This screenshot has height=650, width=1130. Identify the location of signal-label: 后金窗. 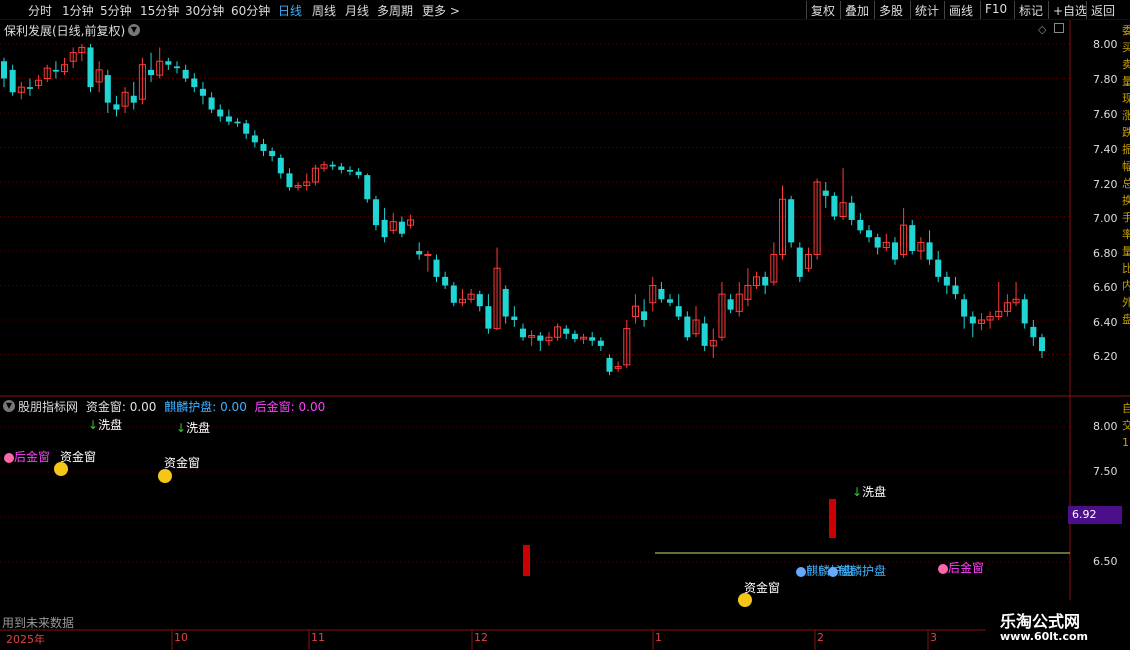
(966, 568).